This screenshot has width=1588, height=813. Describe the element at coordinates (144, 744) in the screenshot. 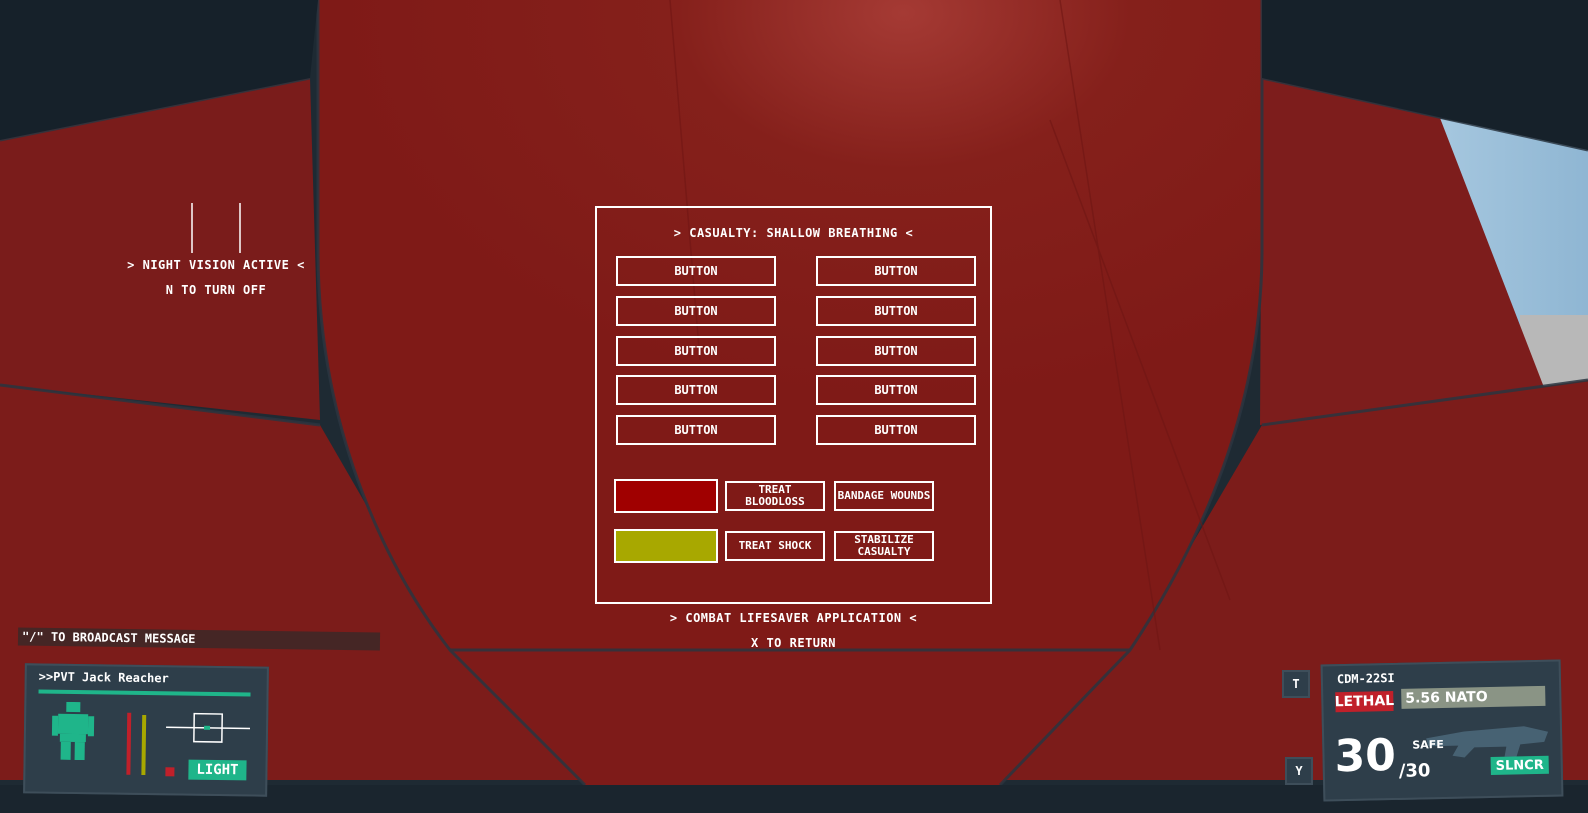

I see `stamina-level-bar` at that location.